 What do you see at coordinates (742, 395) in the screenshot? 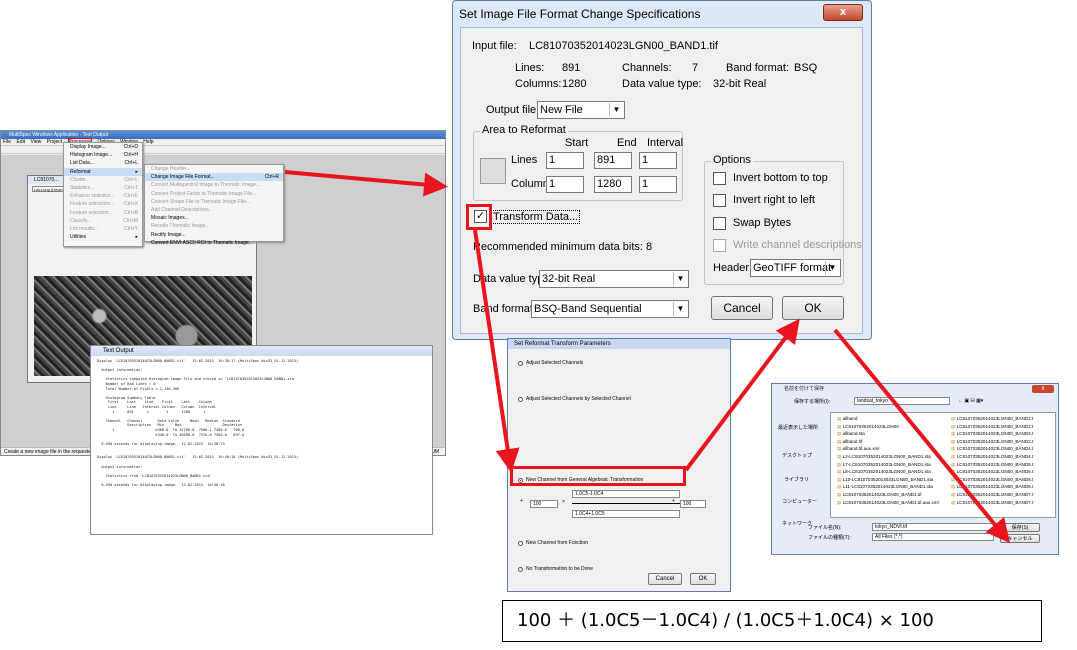
I see `arrow-transform-to-ok` at bounding box center [742, 395].